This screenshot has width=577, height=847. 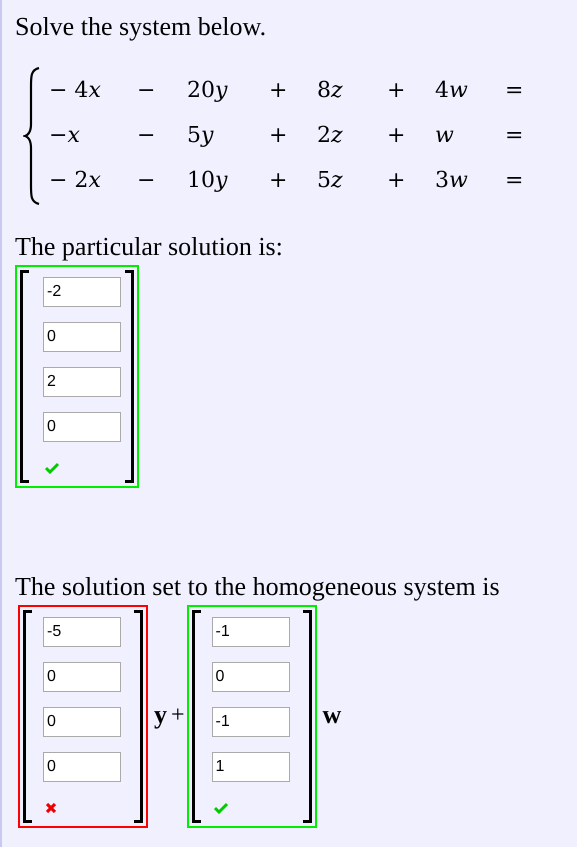 What do you see at coordinates (201, 136) in the screenshot?
I see `equation-term: 5y` at bounding box center [201, 136].